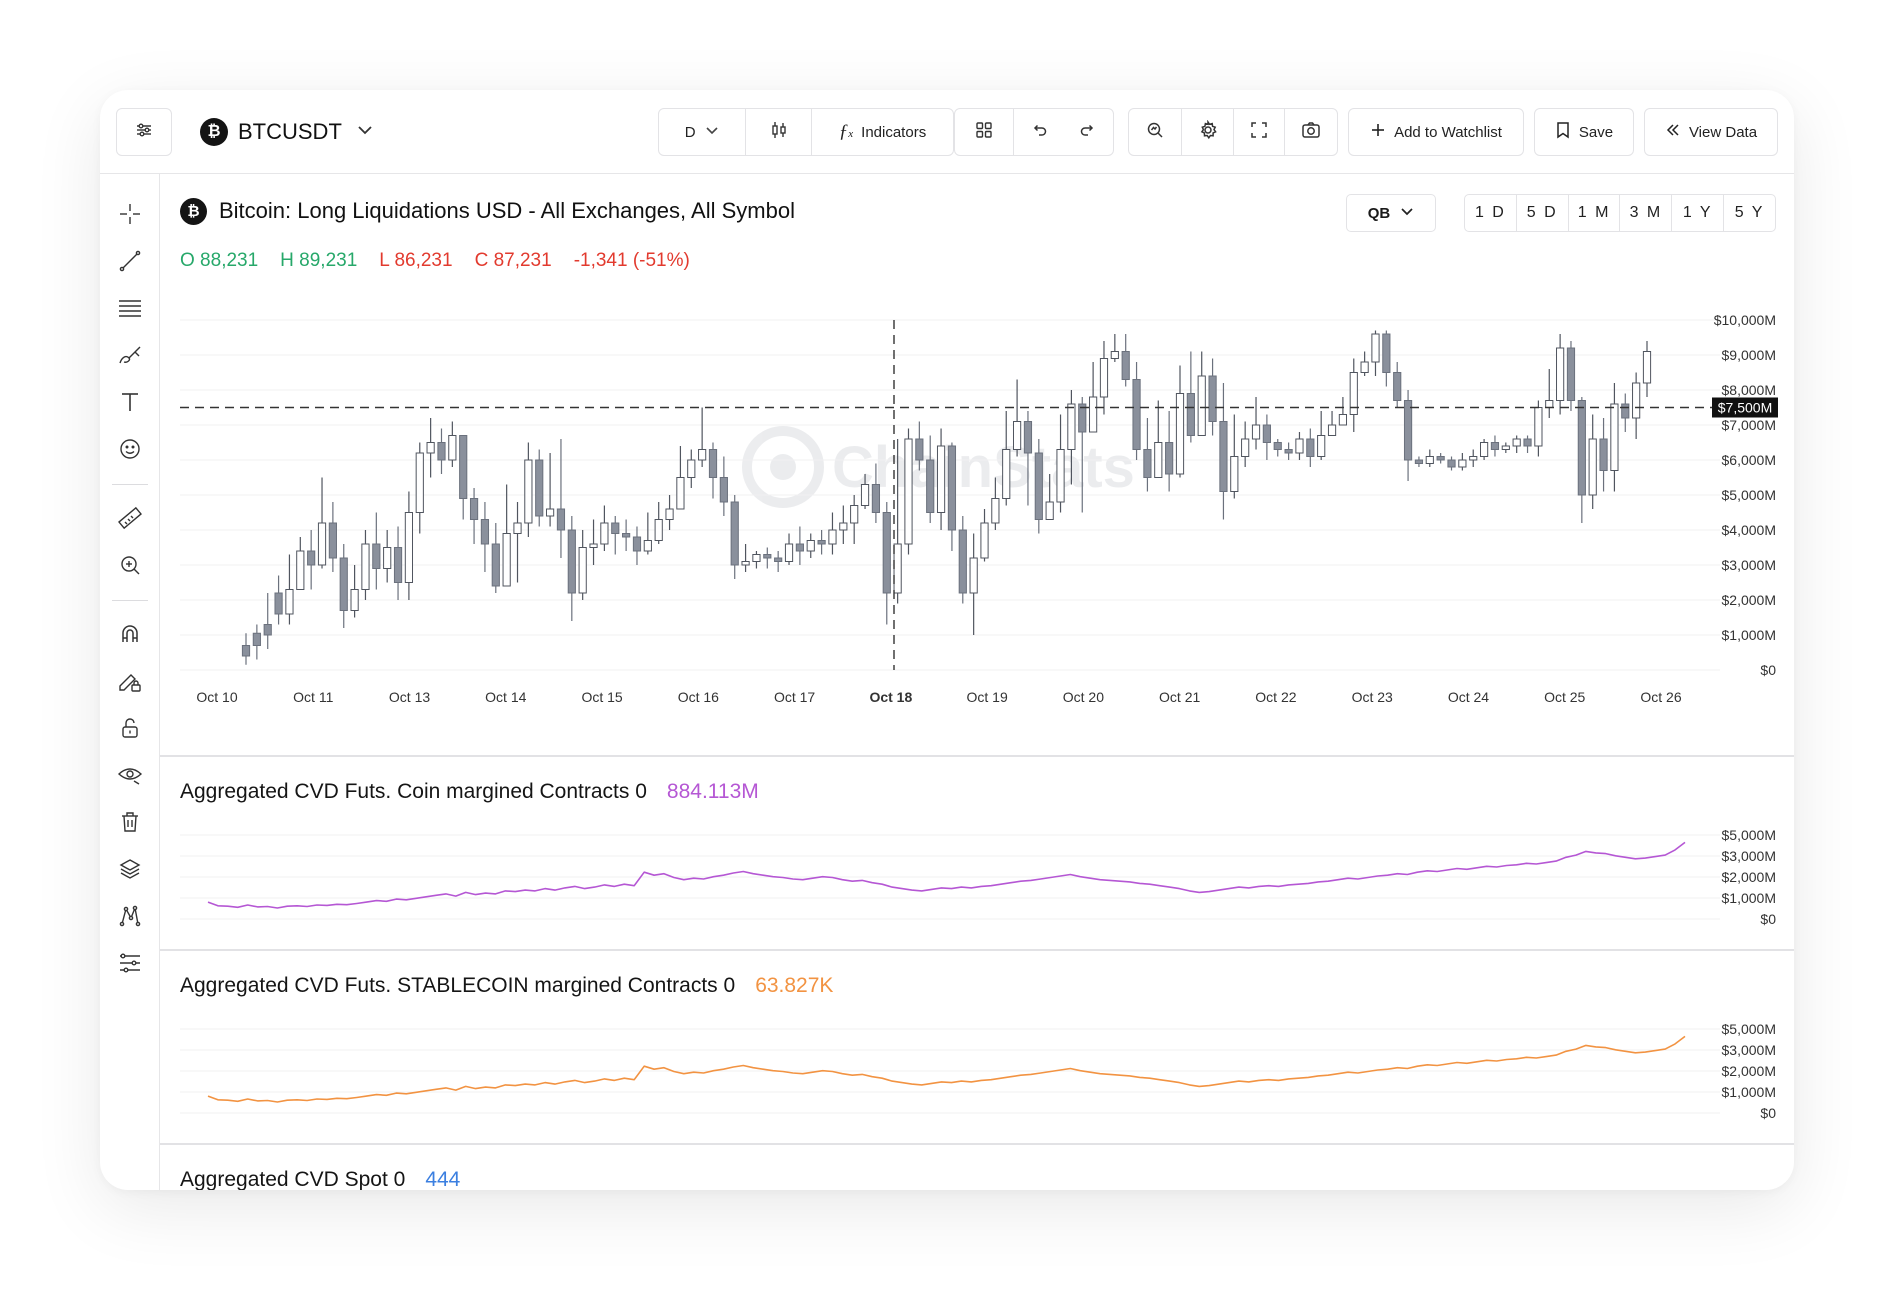 The height and width of the screenshot is (1294, 1884). What do you see at coordinates (293, 1179) in the screenshot?
I see `spot-cvd-title: Aggregated CVD Spot 0` at bounding box center [293, 1179].